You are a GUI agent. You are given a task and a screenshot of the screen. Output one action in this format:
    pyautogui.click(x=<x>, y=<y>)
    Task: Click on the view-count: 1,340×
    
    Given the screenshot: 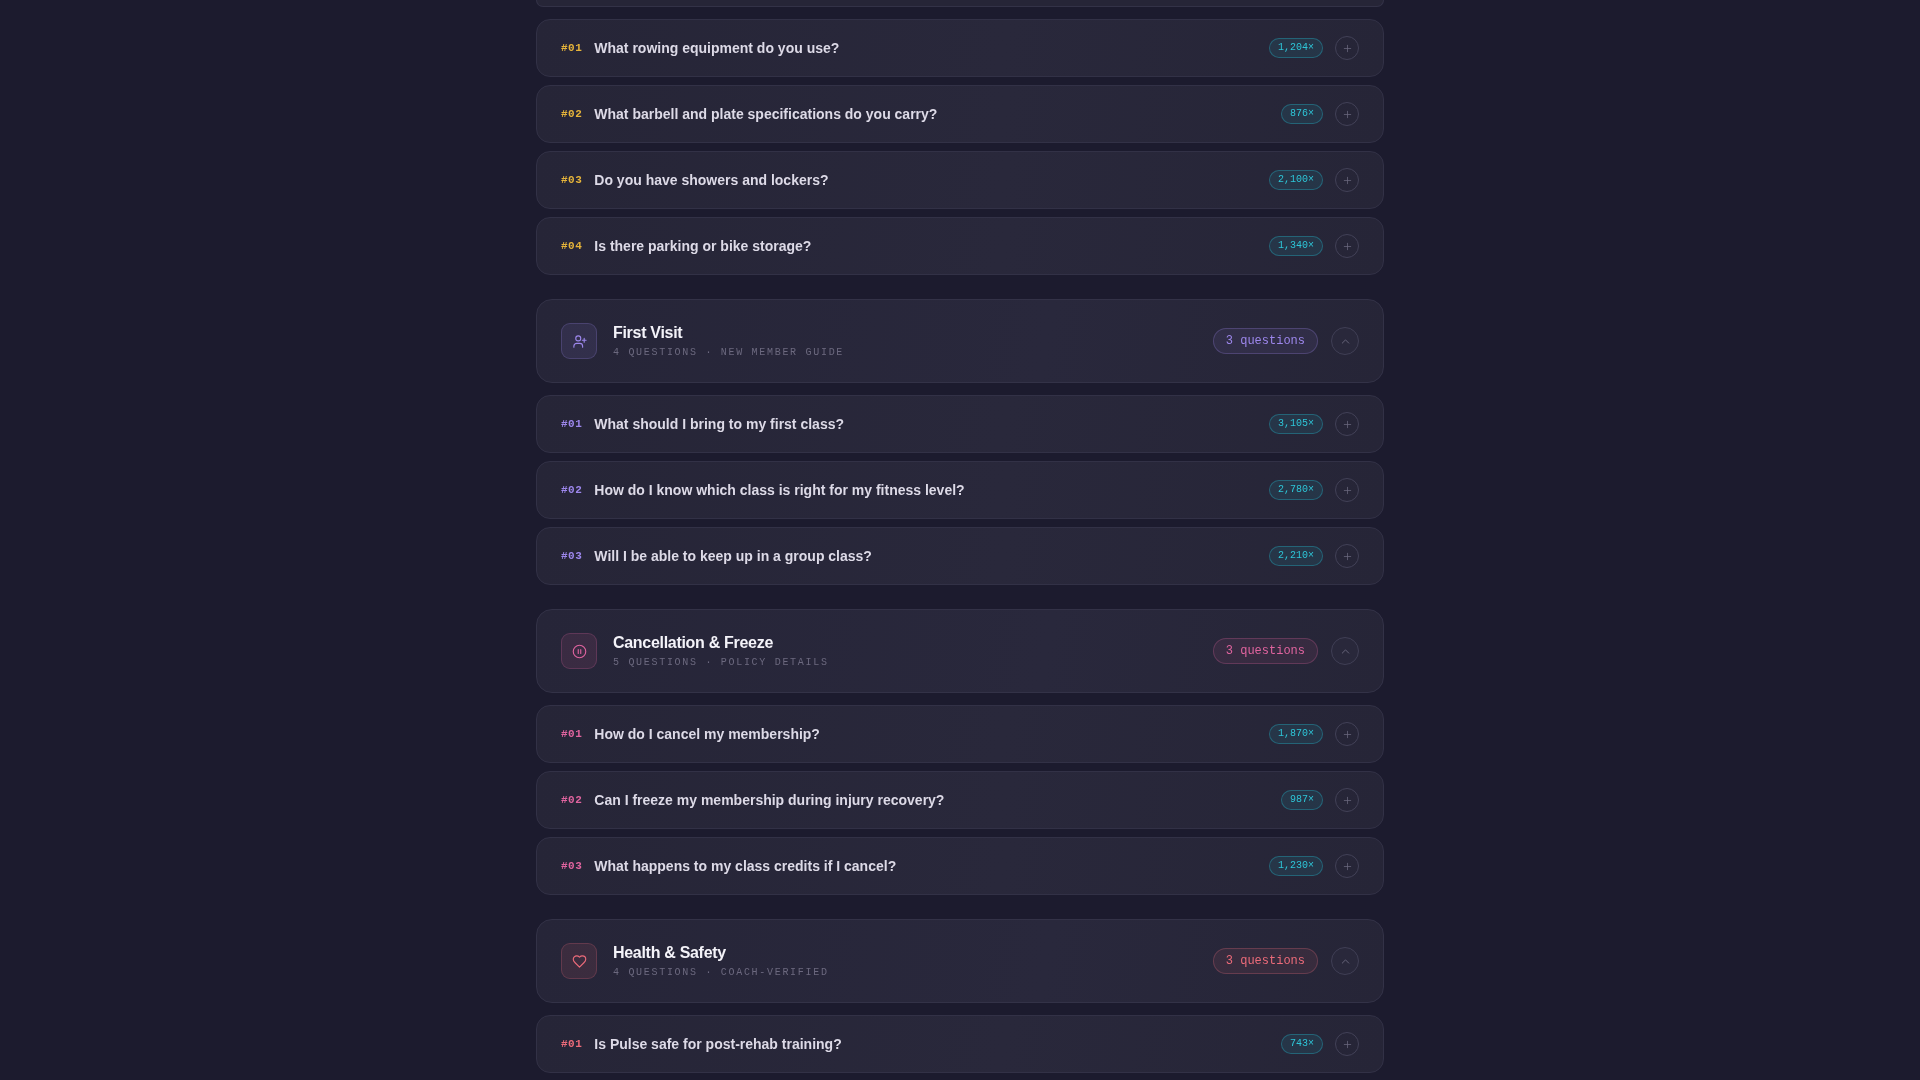 What is the action you would take?
    pyautogui.click(x=1296, y=246)
    